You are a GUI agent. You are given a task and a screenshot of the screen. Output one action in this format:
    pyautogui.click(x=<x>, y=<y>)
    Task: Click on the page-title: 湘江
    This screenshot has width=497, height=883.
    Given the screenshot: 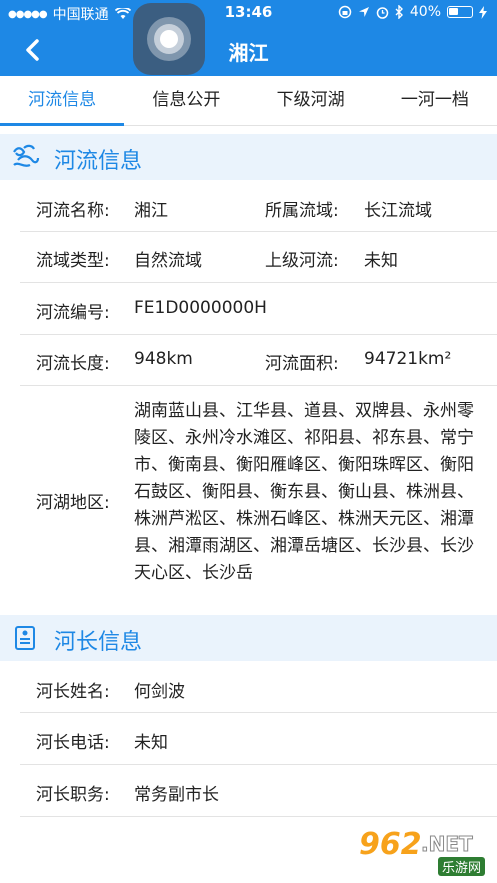 What is the action you would take?
    pyautogui.click(x=248, y=53)
    